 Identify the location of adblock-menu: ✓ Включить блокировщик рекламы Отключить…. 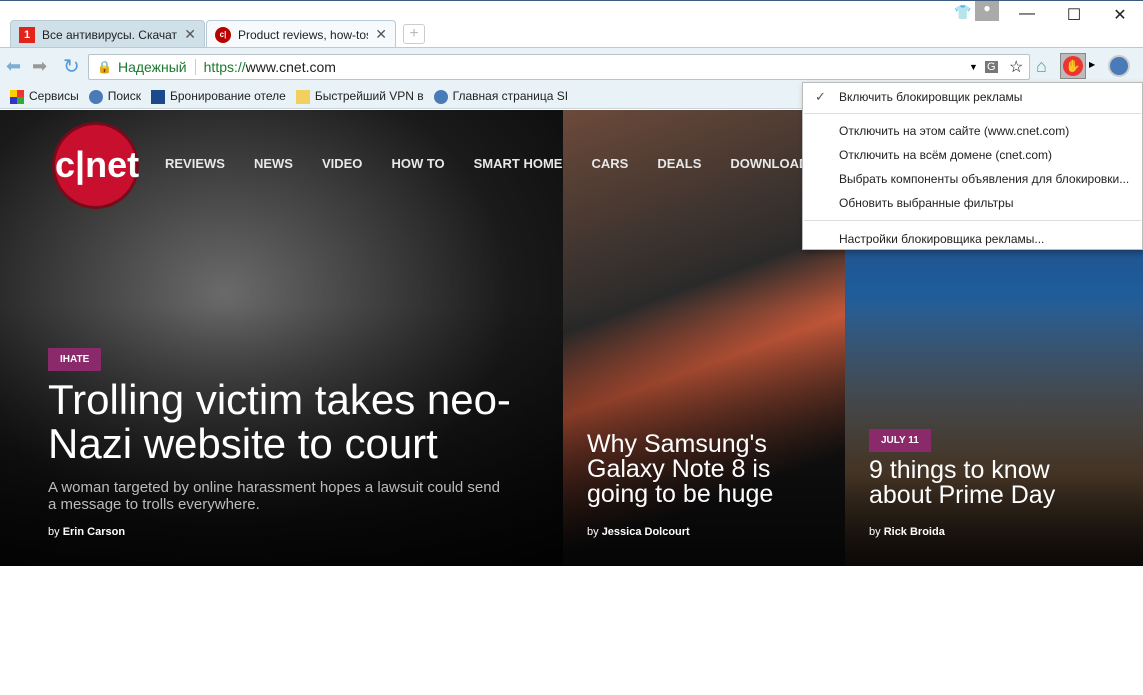
(972, 166).